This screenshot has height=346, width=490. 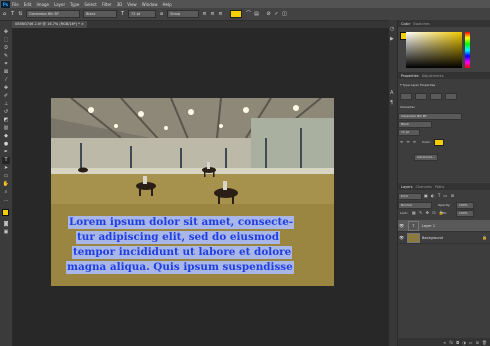 I want to click on character-panel-icon: A, so click(x=393, y=93).